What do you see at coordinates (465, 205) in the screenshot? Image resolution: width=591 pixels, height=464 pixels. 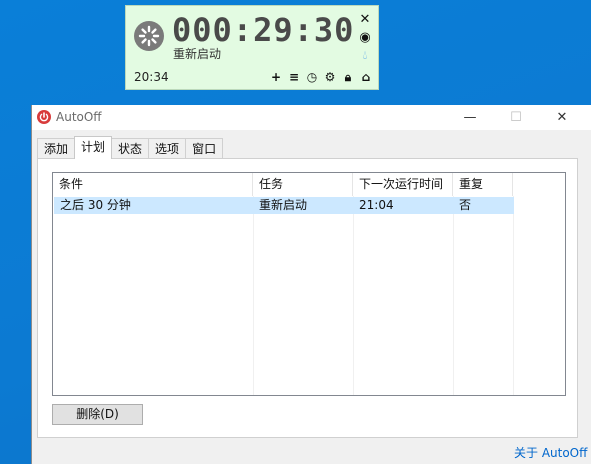 I see `row-repeat: 否` at bounding box center [465, 205].